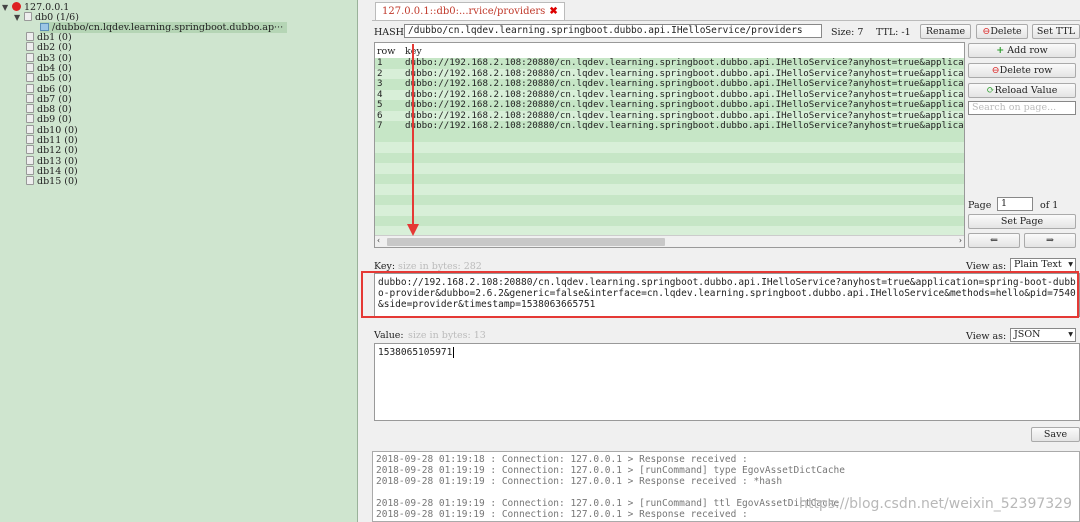 The image size is (1080, 522). What do you see at coordinates (389, 335) in the screenshot?
I see `value-label: Value:` at bounding box center [389, 335].